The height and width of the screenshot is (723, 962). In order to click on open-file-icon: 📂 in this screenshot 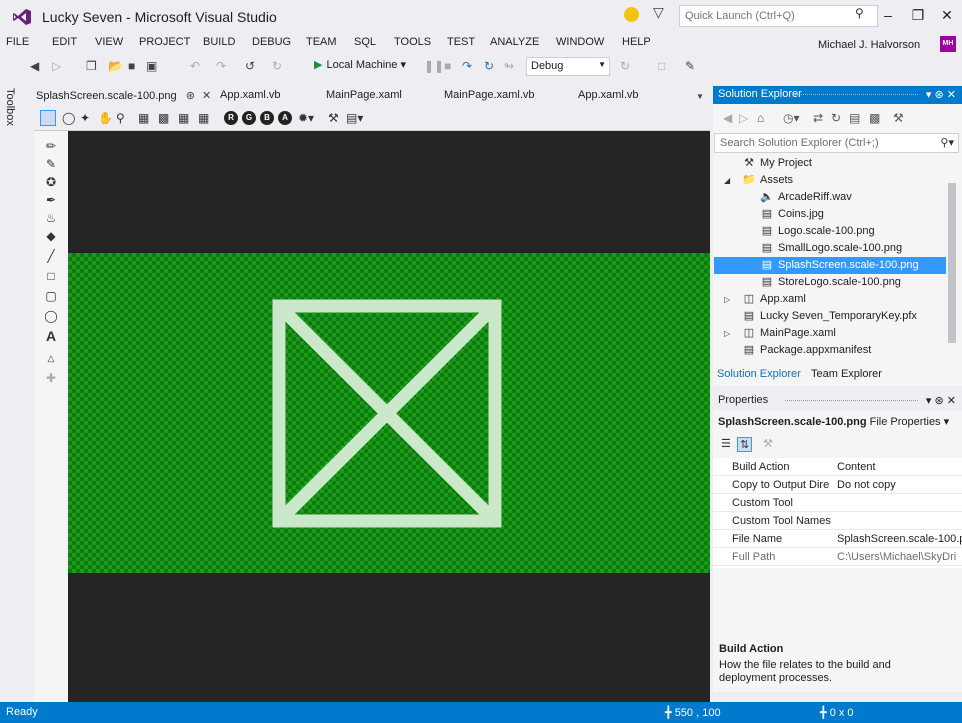, I will do `click(115, 66)`.